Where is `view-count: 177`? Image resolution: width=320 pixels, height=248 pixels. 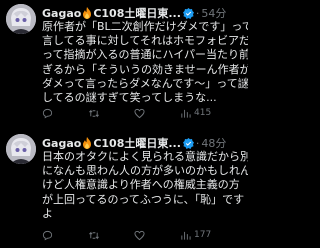
view-count: 177 is located at coordinates (203, 235).